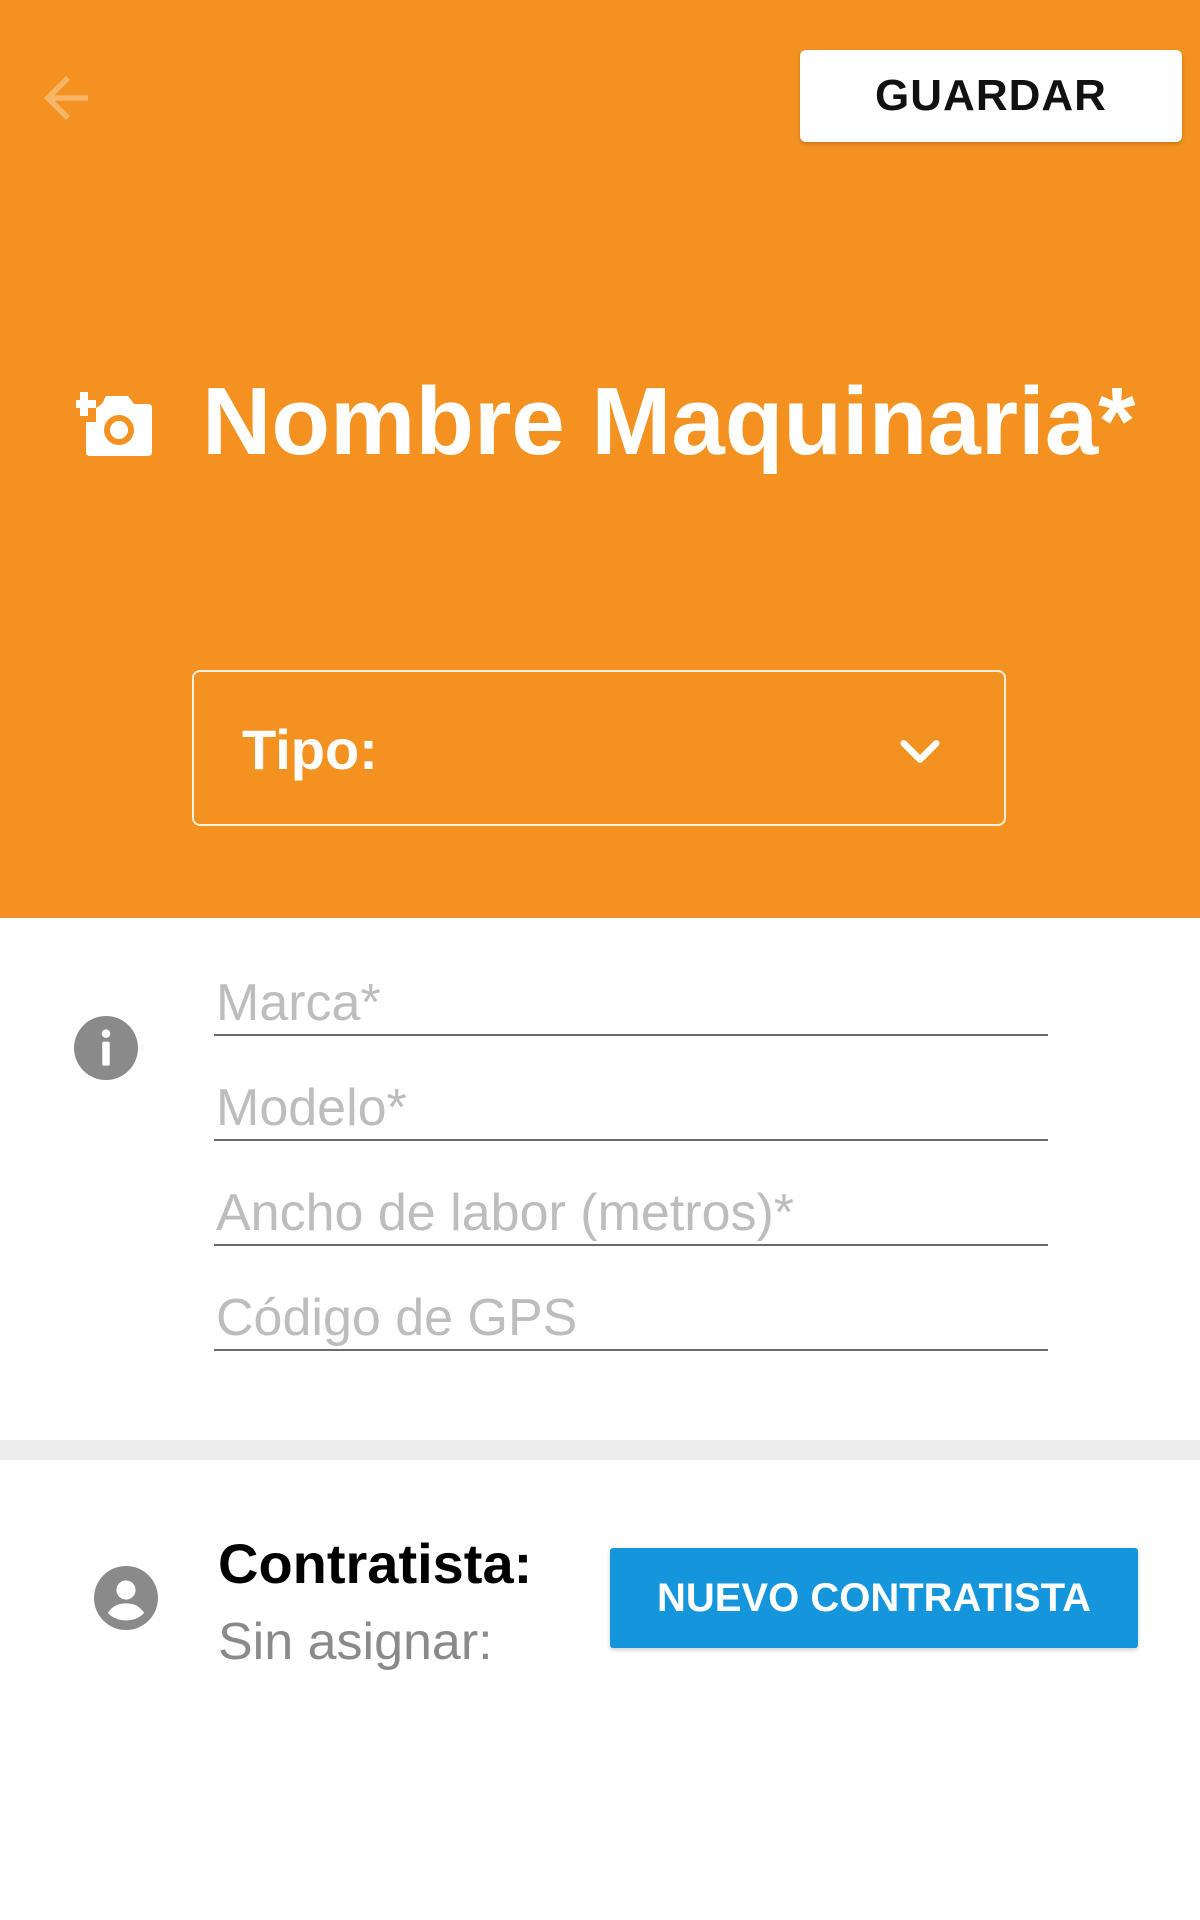 The image size is (1200, 1920). I want to click on type-select: Tipo:, so click(599, 748).